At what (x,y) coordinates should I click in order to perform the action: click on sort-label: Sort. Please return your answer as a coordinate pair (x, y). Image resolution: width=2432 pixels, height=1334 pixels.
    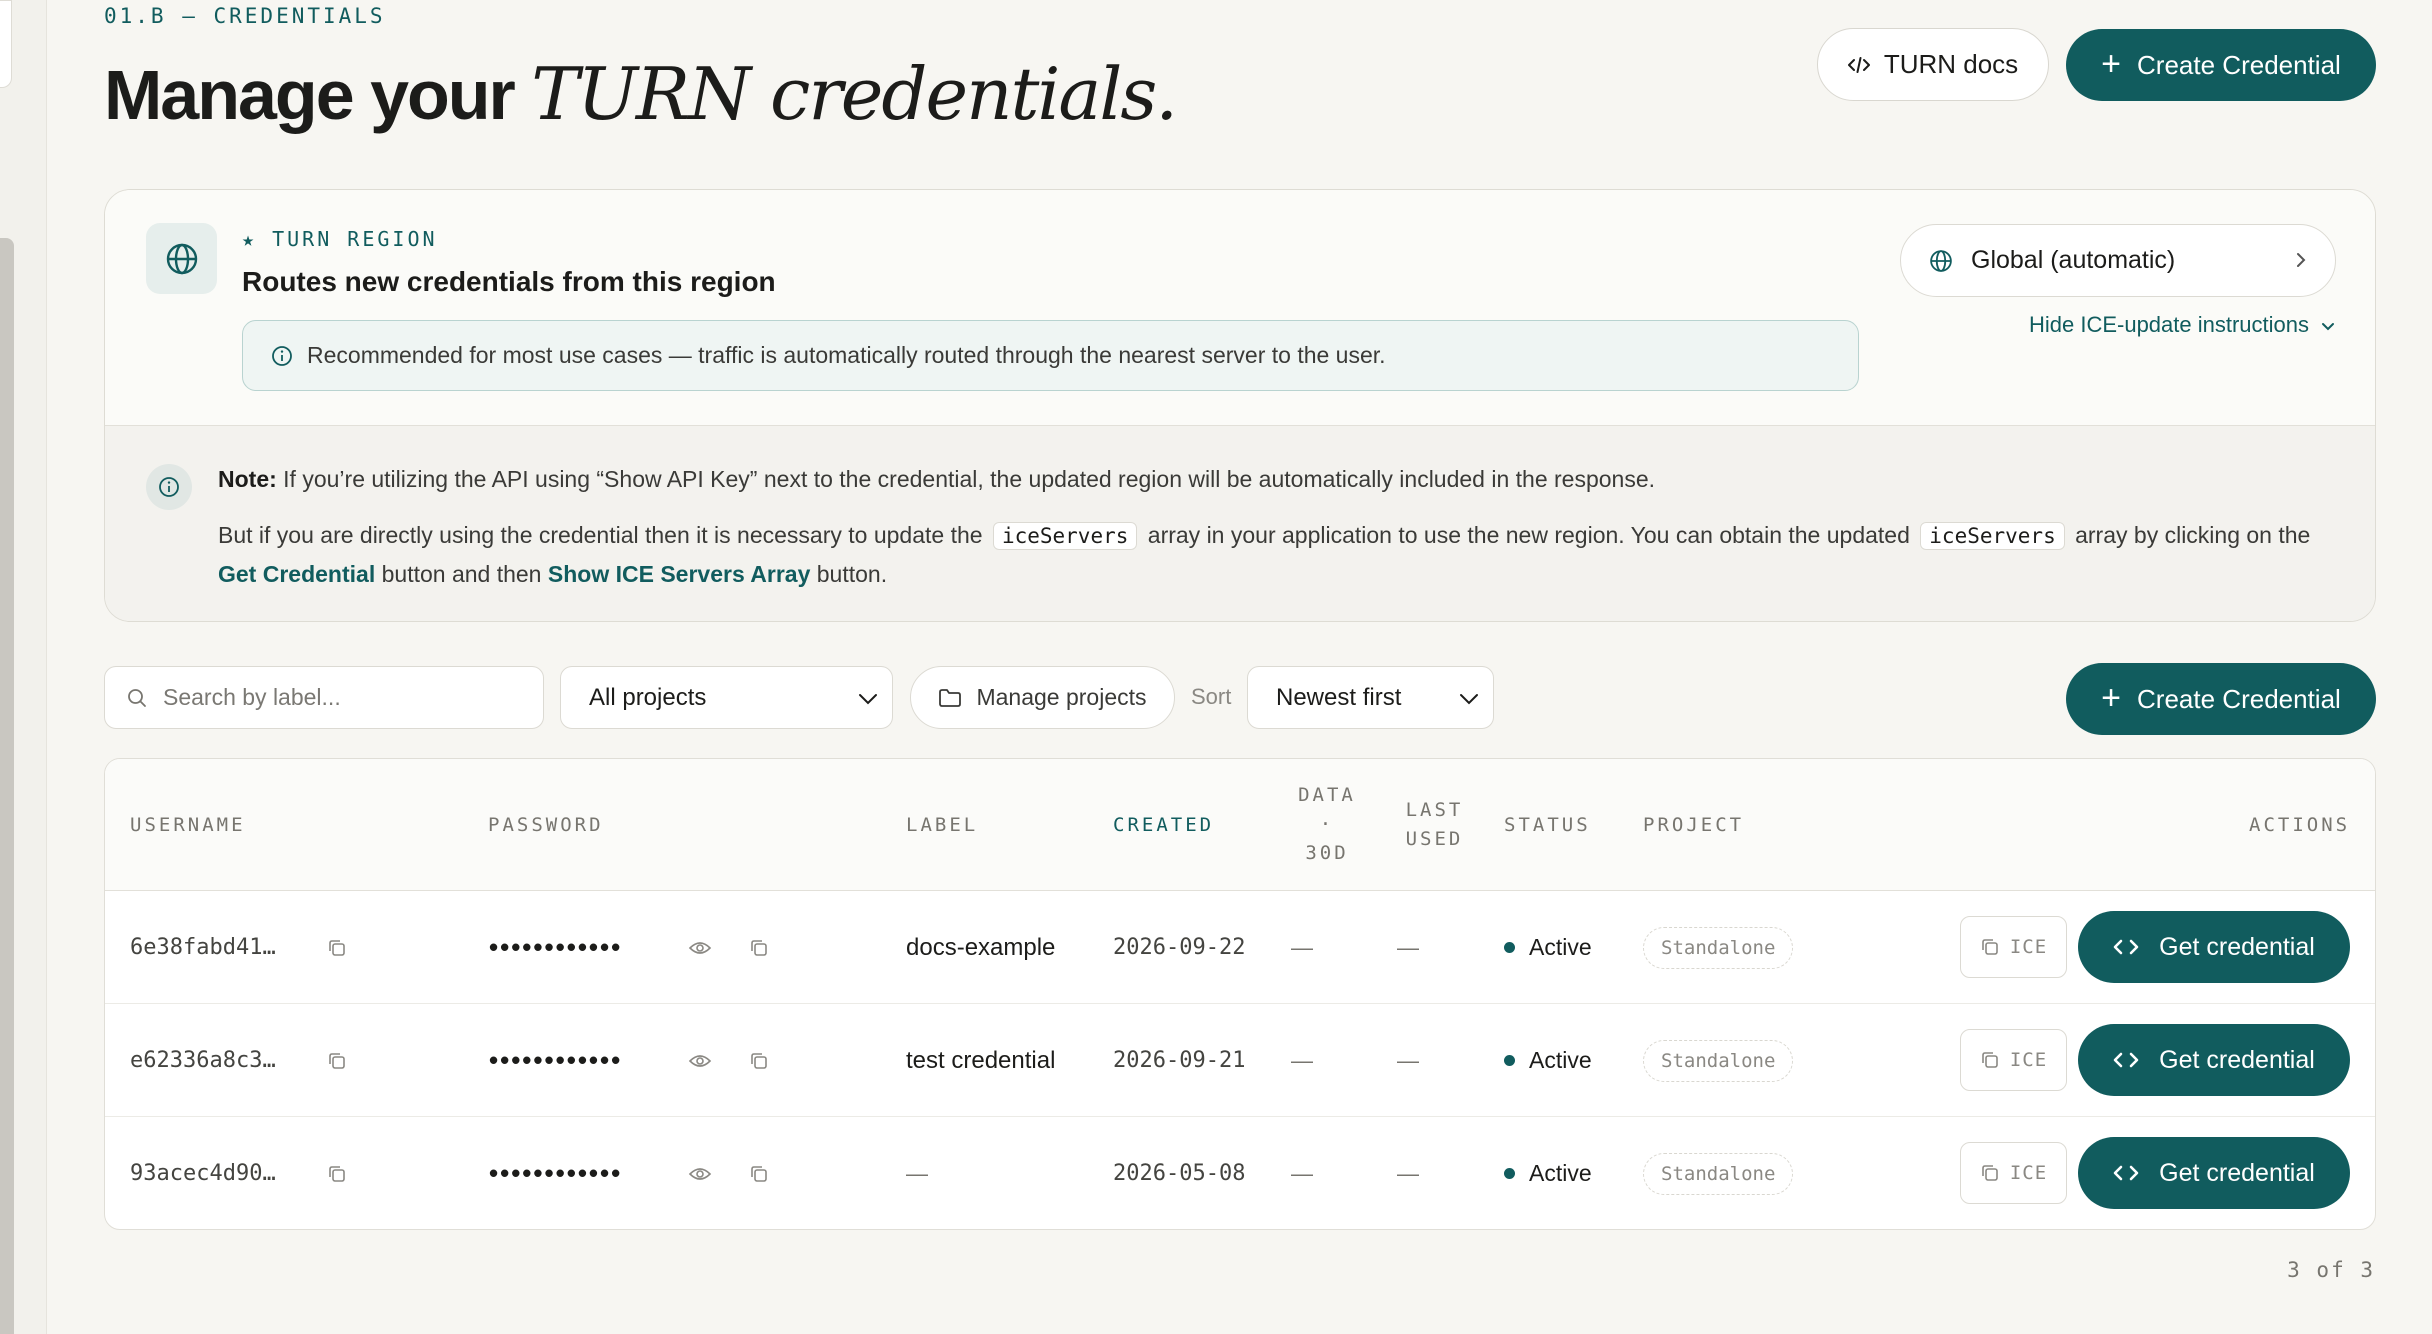
    Looking at the image, I should click on (1211, 696).